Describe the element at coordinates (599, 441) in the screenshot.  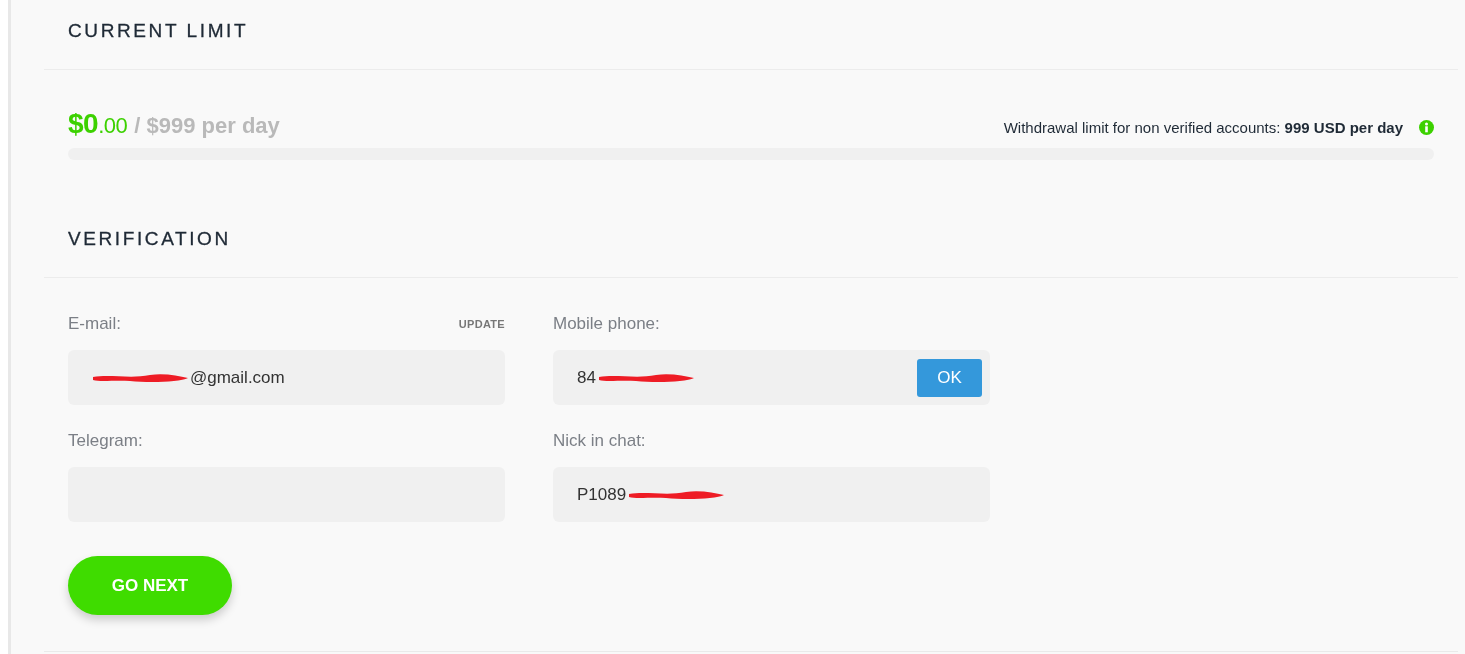
I see `field-label: Nick in chat:` at that location.